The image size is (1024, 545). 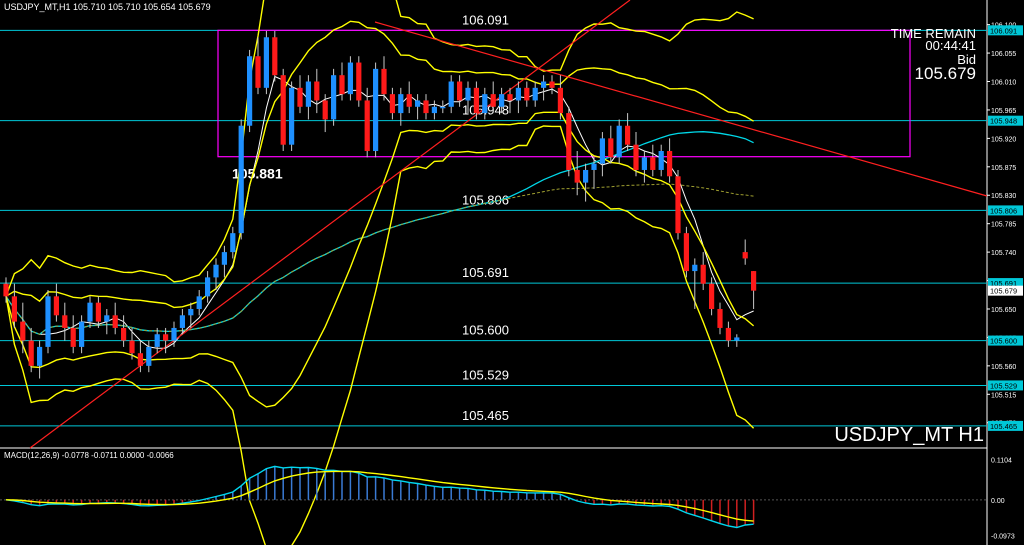 What do you see at coordinates (1003, 54) in the screenshot?
I see `price-tick-label: 106.055` at bounding box center [1003, 54].